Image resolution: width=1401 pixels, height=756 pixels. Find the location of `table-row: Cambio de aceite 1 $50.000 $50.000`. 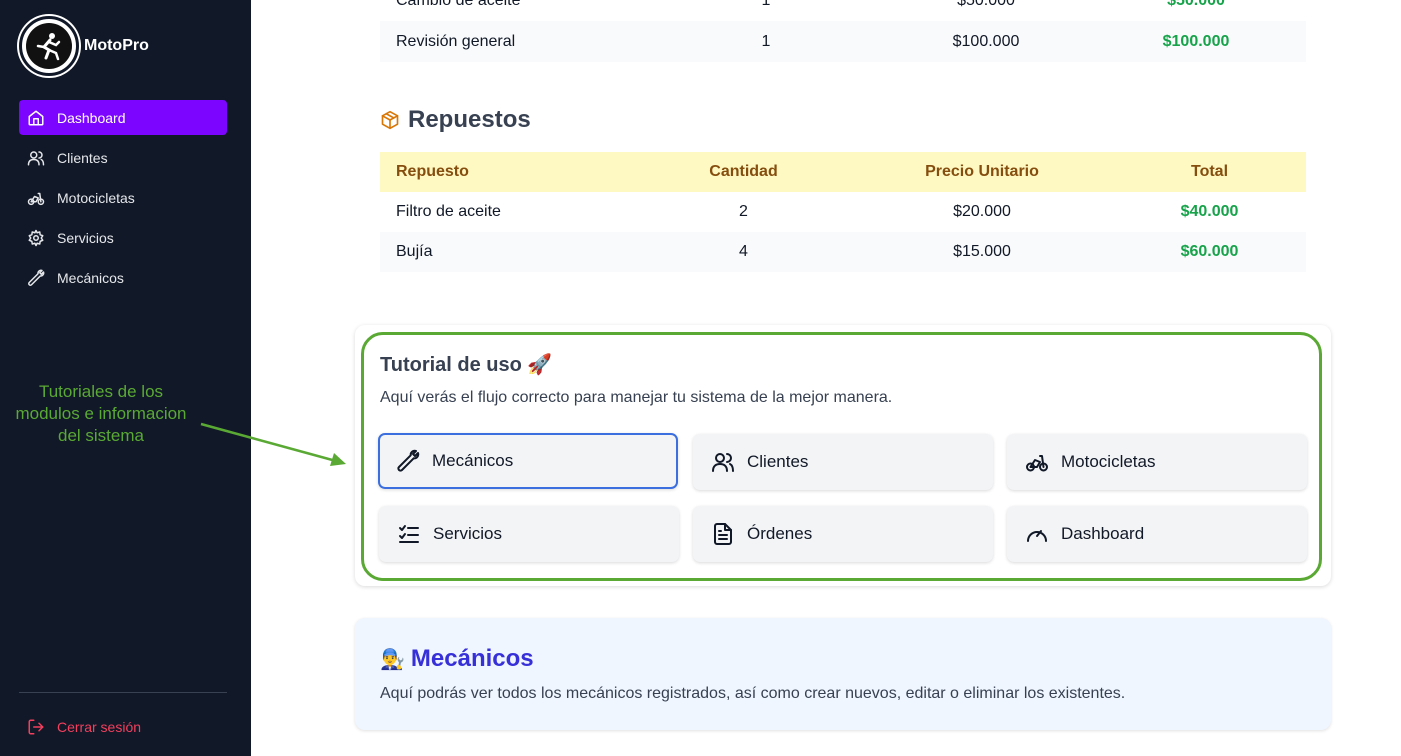

table-row: Cambio de aceite 1 $50.000 $50.000 is located at coordinates (843, 10).